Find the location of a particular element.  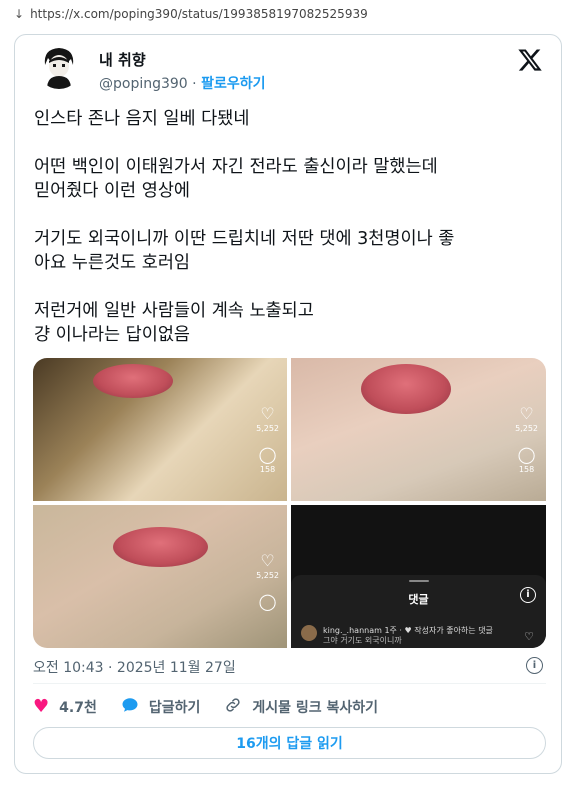

display-name: 내 취향 is located at coordinates (122, 59).